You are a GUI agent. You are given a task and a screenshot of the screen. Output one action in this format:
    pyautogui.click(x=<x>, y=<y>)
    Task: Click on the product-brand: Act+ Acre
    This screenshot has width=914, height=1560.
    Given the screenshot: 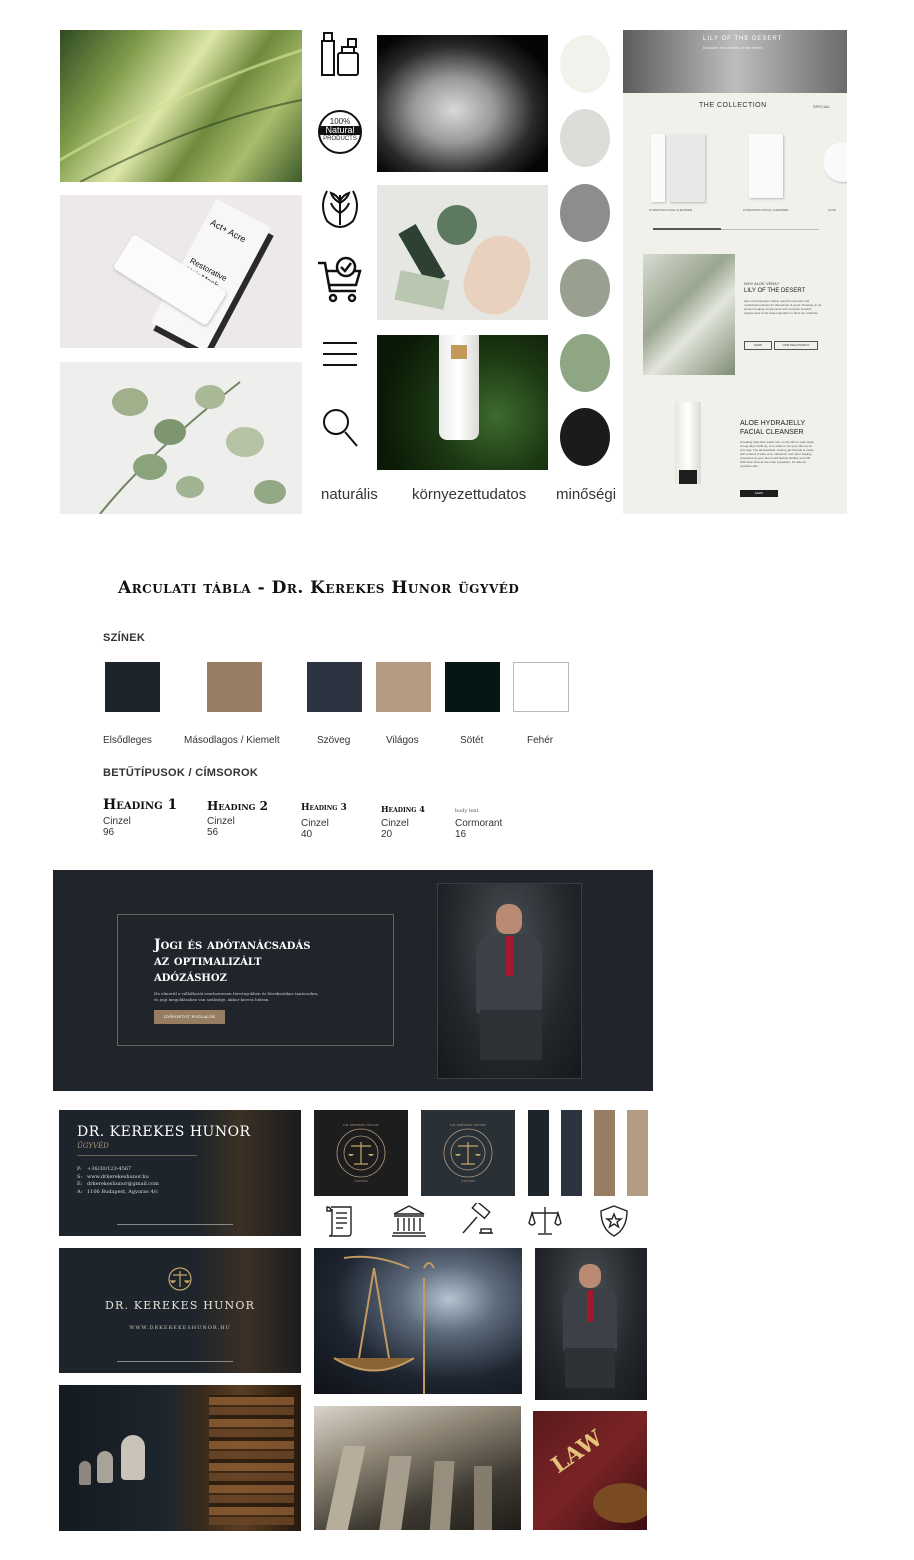 What is the action you would take?
    pyautogui.click(x=228, y=231)
    